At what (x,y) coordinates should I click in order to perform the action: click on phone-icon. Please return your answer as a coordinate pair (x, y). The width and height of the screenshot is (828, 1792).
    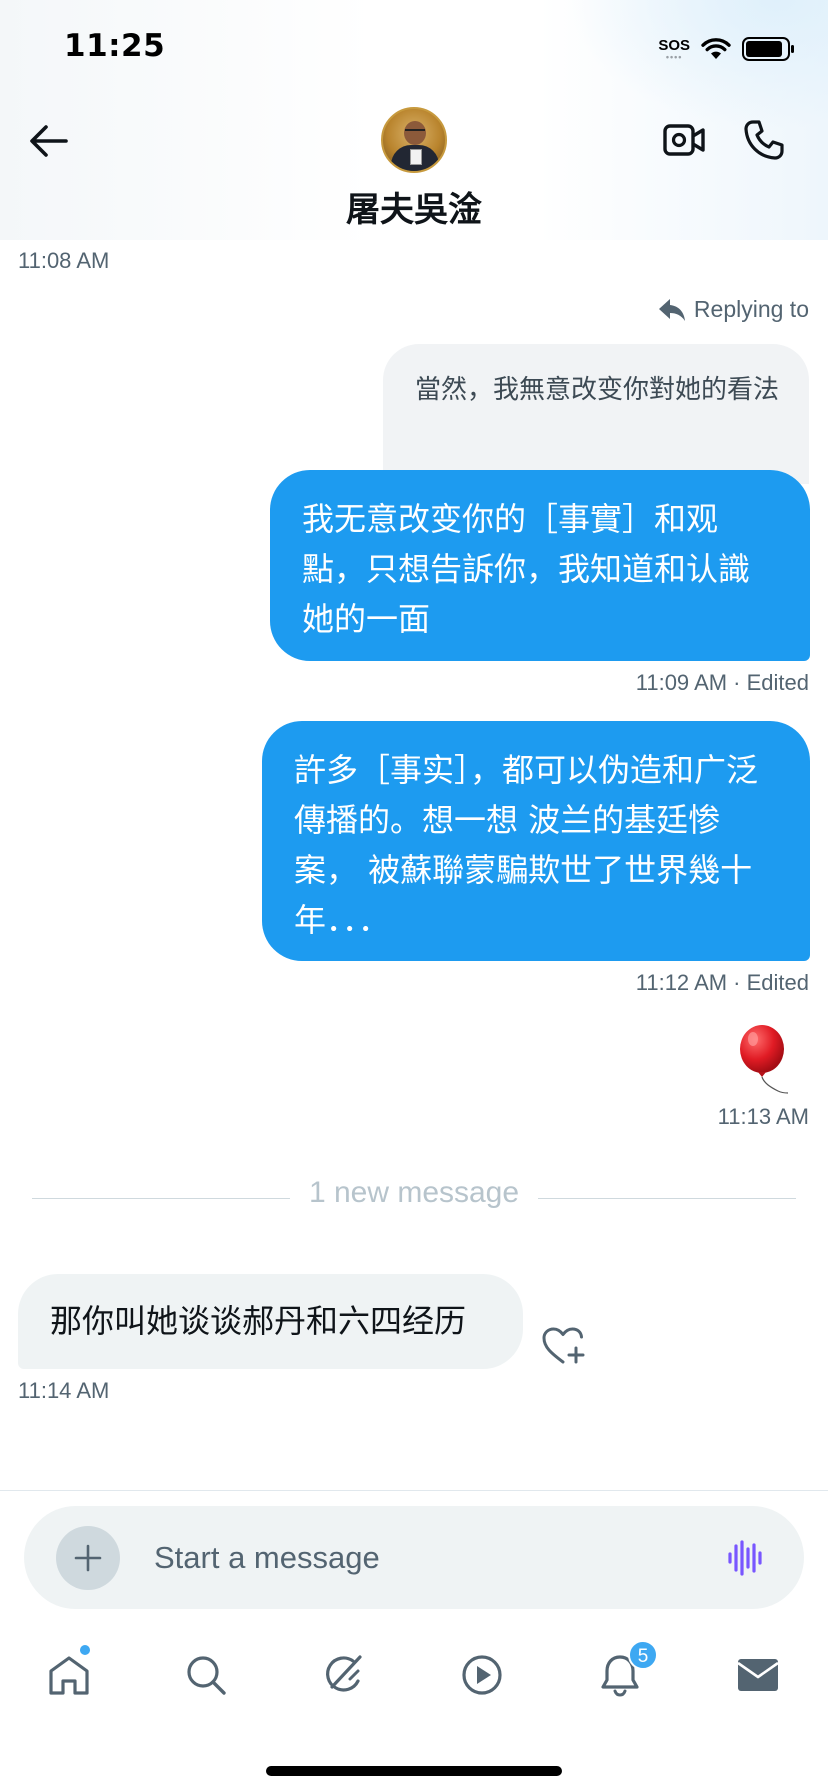
    Looking at the image, I should click on (764, 140).